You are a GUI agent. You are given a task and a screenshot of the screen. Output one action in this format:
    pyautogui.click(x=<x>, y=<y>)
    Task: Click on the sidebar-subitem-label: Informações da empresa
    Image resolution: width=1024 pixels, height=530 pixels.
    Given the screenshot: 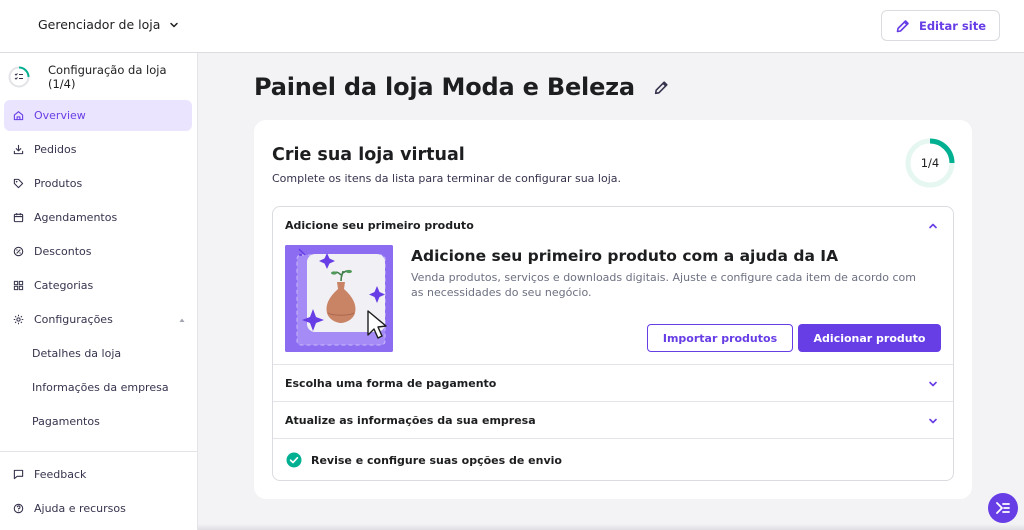 What is the action you would take?
    pyautogui.click(x=100, y=387)
    